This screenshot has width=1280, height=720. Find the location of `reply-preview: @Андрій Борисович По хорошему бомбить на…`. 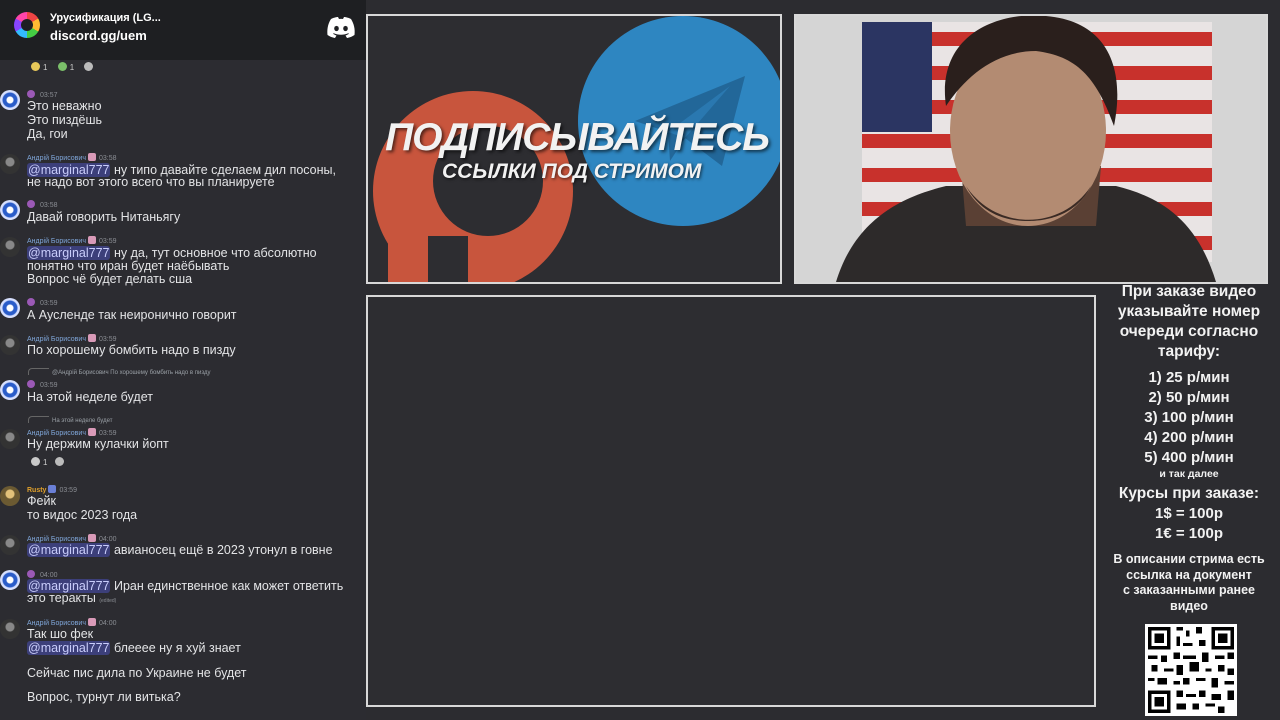

reply-preview: @Андрій Борисович По хорошему бомбить на… is located at coordinates (119, 372).